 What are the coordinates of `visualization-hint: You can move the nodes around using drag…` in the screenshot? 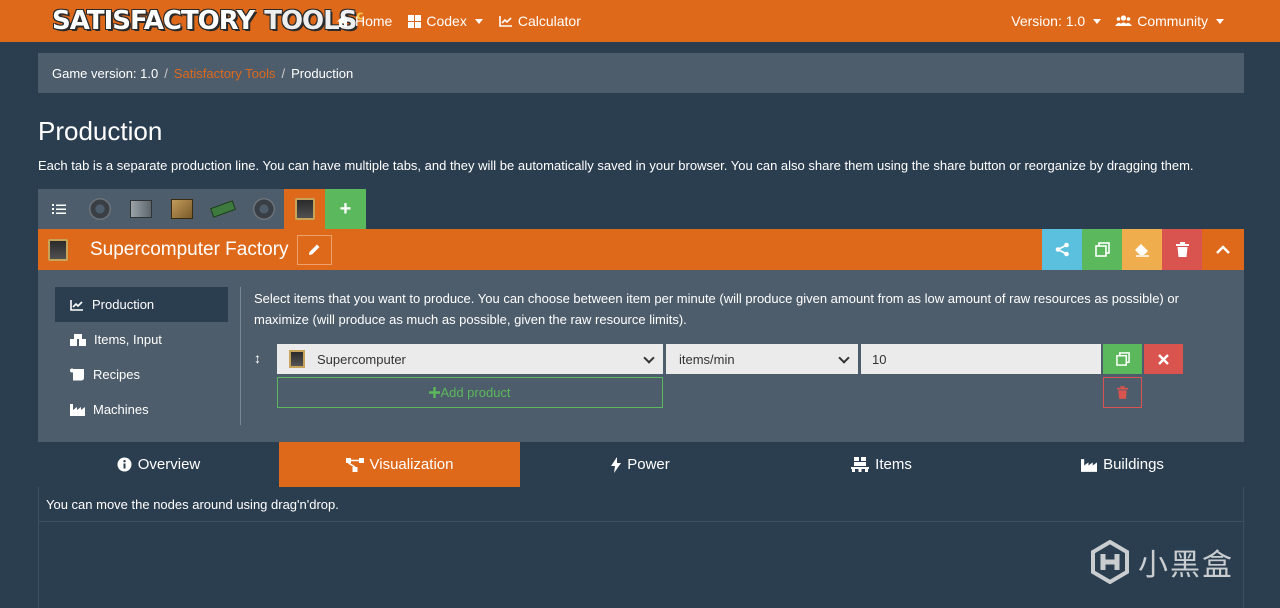 It's located at (192, 504).